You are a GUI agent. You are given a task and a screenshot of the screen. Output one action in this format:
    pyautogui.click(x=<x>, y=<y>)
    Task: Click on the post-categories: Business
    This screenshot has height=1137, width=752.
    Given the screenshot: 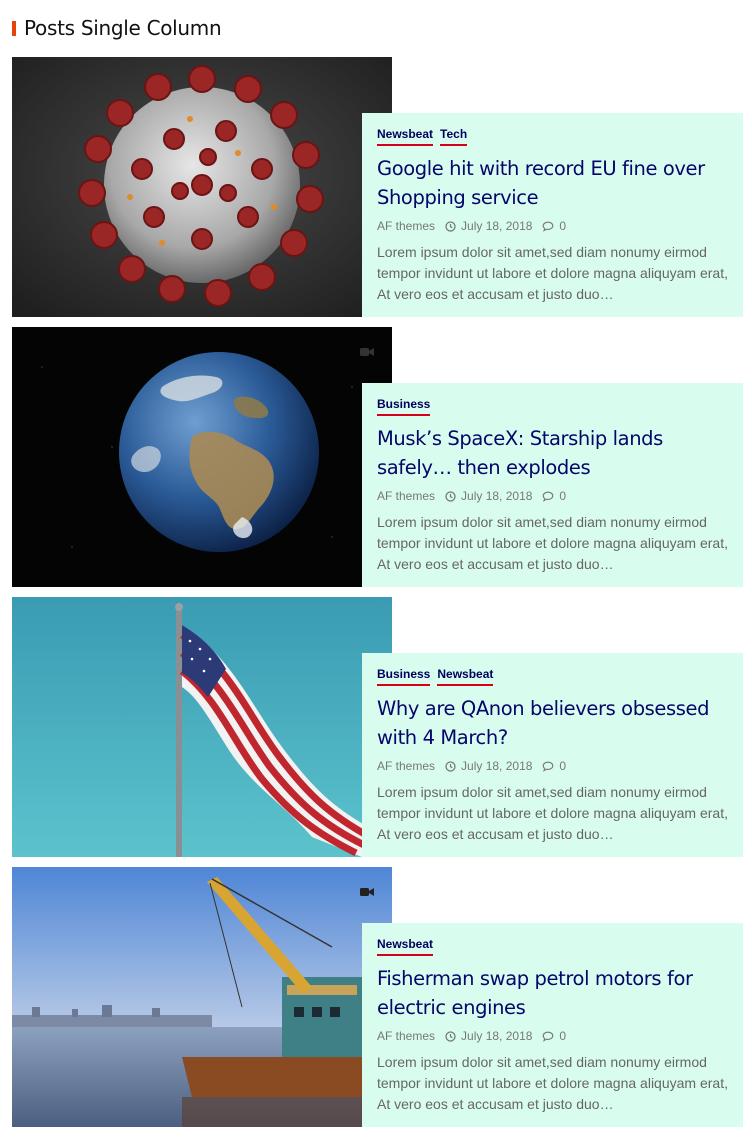 What is the action you would take?
    pyautogui.click(x=552, y=408)
    